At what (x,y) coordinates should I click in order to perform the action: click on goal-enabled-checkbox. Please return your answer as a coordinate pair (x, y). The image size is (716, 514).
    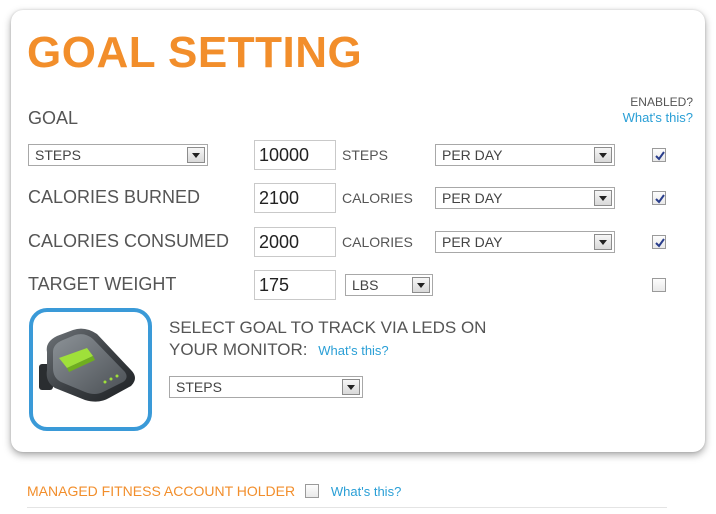
    Looking at the image, I should click on (659, 155).